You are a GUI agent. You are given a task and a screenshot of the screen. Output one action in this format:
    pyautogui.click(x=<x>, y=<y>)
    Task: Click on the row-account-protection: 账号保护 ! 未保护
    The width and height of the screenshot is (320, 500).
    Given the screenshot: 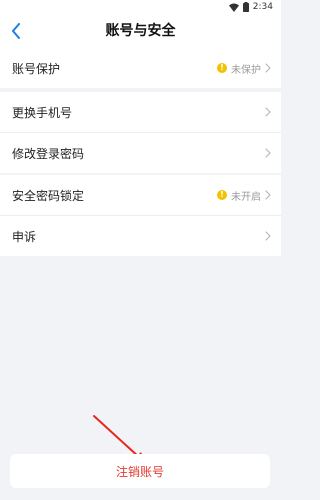 What is the action you would take?
    pyautogui.click(x=140, y=68)
    